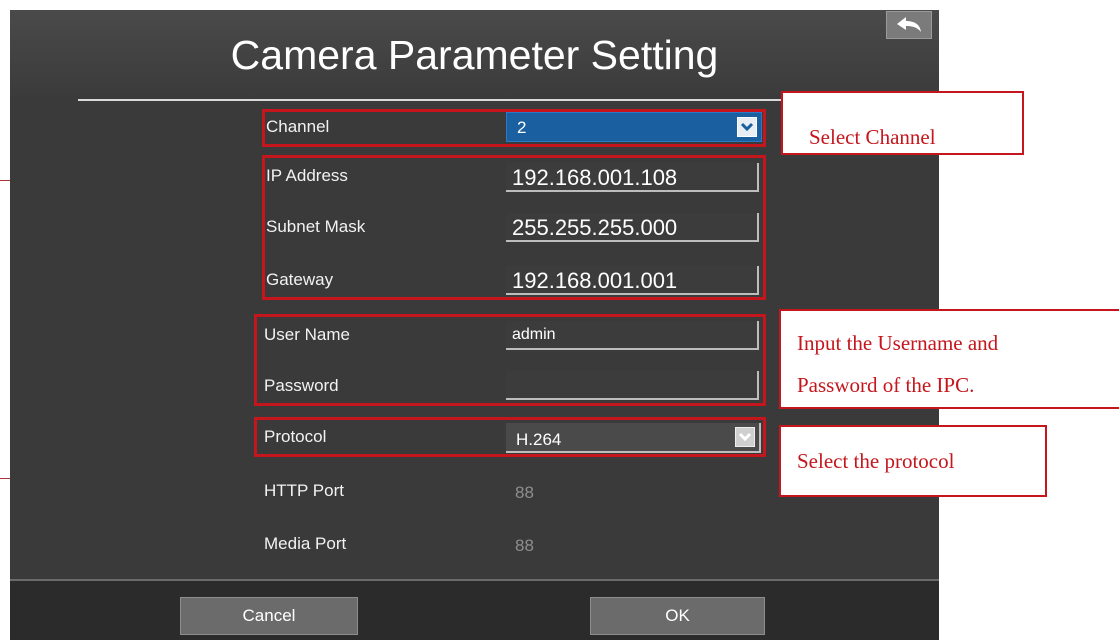 Image resolution: width=1119 pixels, height=640 pixels. What do you see at coordinates (269, 616) in the screenshot?
I see `cancel-button: Cancel` at bounding box center [269, 616].